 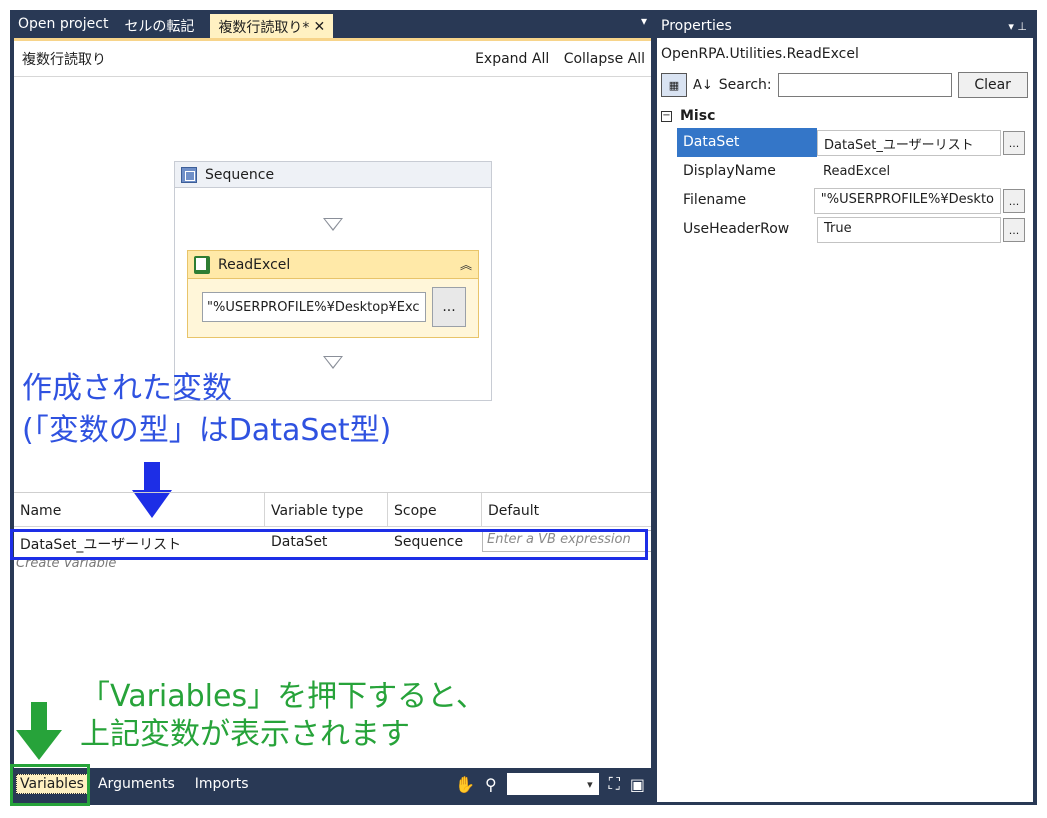 I want to click on column-header-scope: Scope, so click(x=435, y=509).